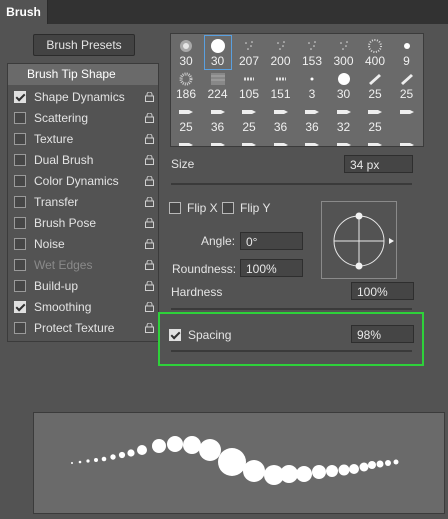 This screenshot has width=448, height=519. What do you see at coordinates (204, 269) in the screenshot?
I see `roundness-label: Roundness:` at bounding box center [204, 269].